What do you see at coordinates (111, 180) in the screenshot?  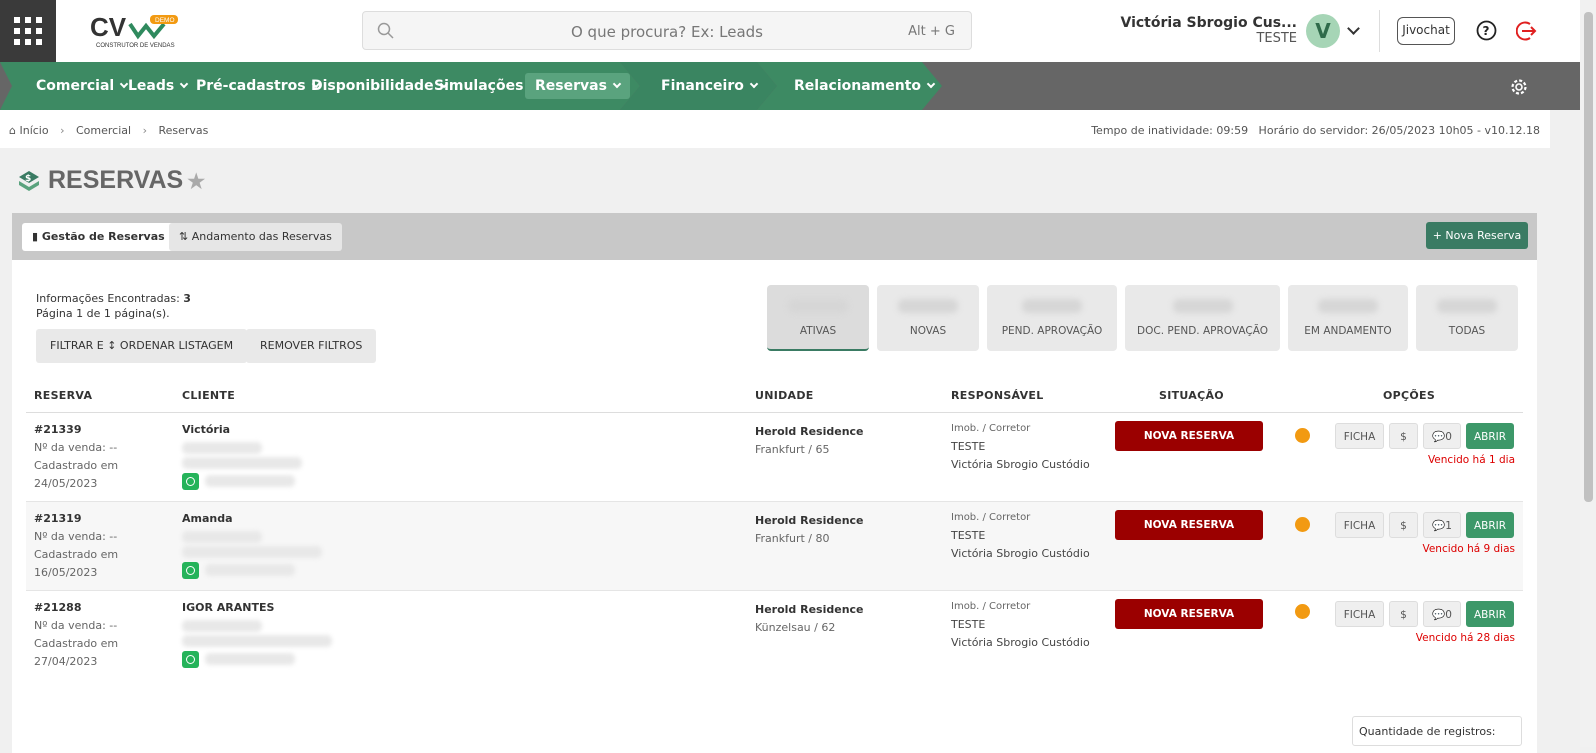 I see `page-title: $ RESERVAS ★` at bounding box center [111, 180].